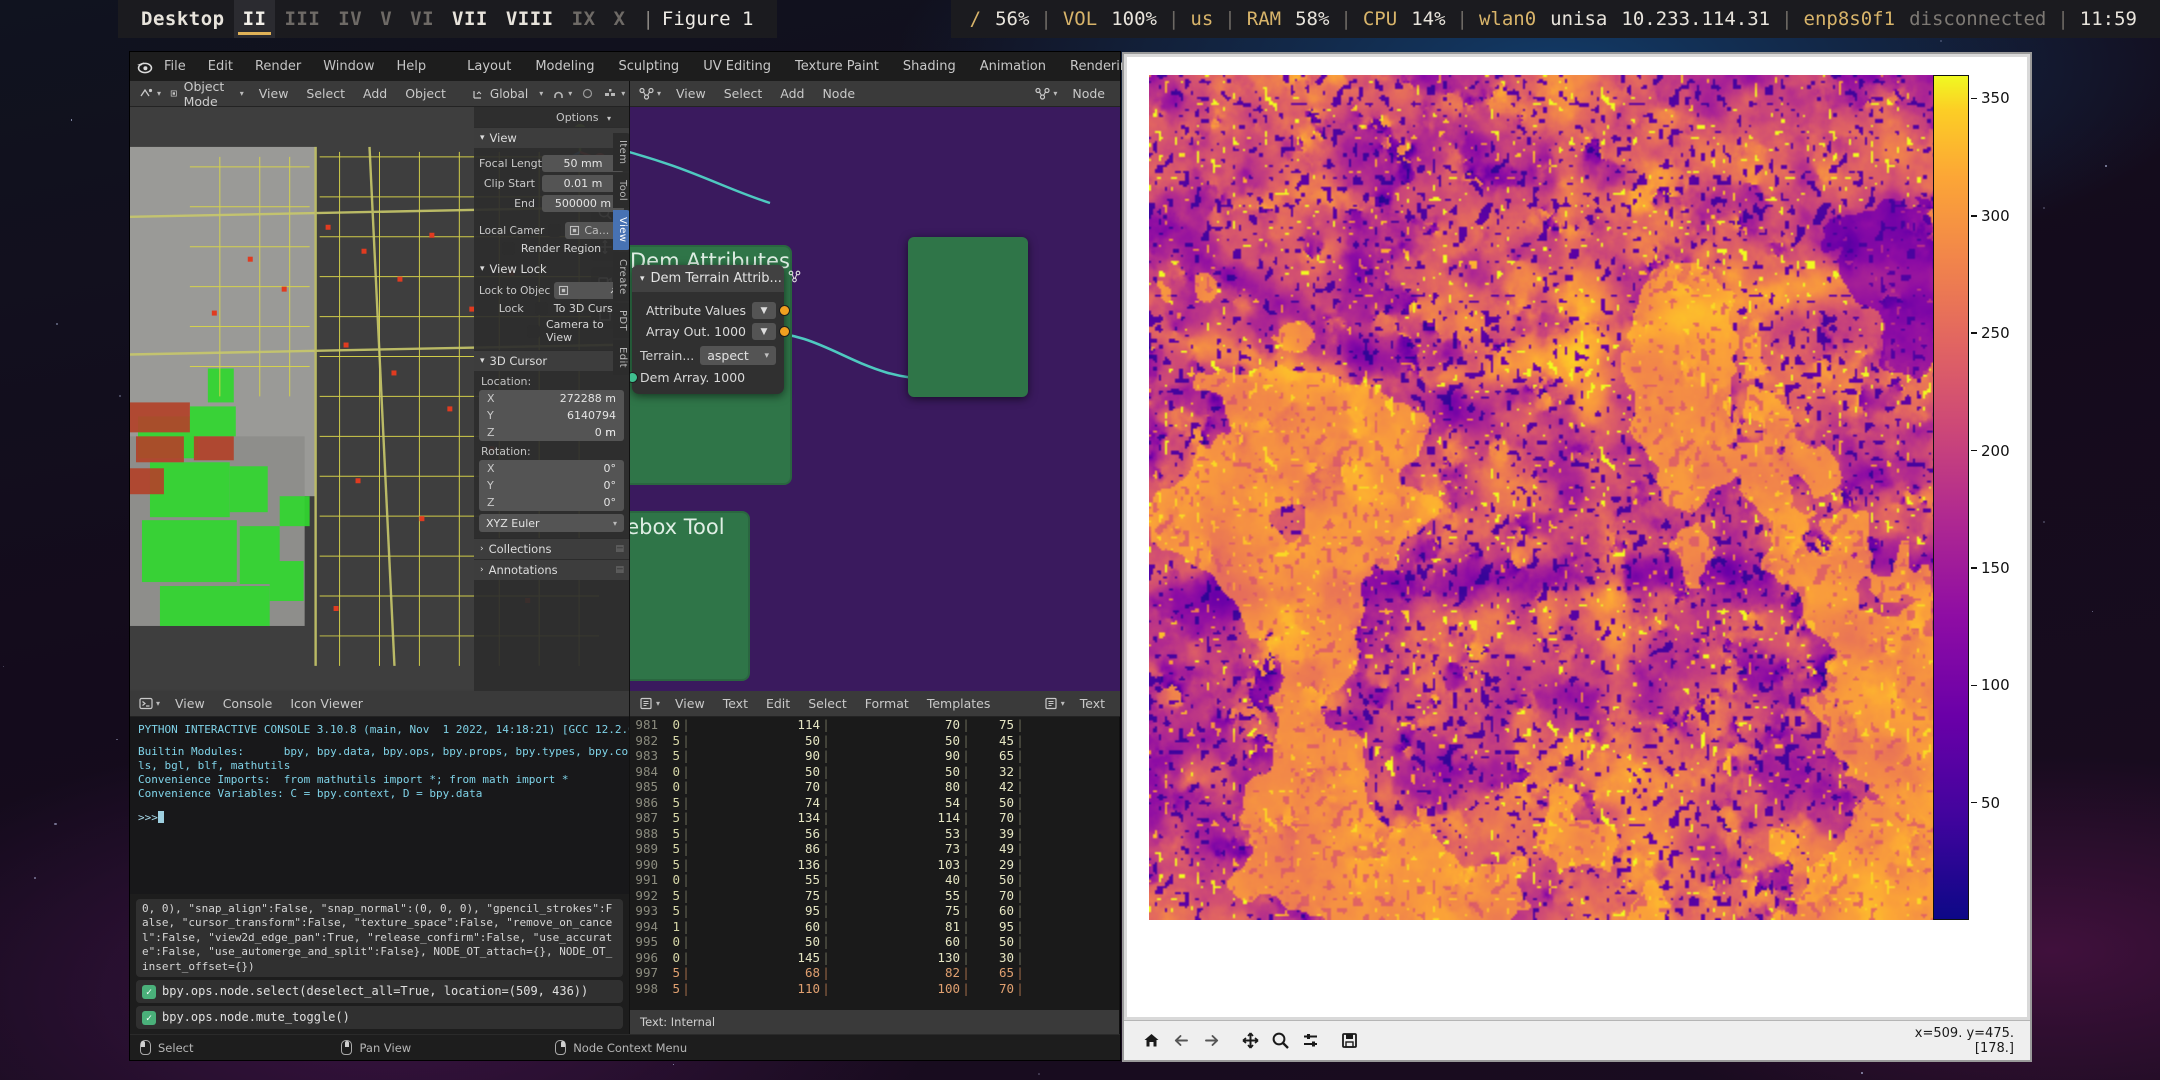 Image resolution: width=2160 pixels, height=1080 pixels. What do you see at coordinates (208, 94) in the screenshot?
I see `mode-selector: Object Mode ▾` at bounding box center [208, 94].